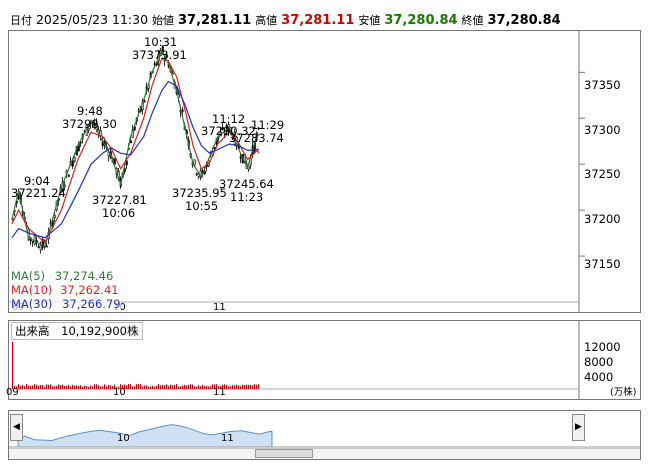 The image size is (653, 470). Describe the element at coordinates (123, 438) in the screenshot. I see `navigator-tick: 10` at that location.